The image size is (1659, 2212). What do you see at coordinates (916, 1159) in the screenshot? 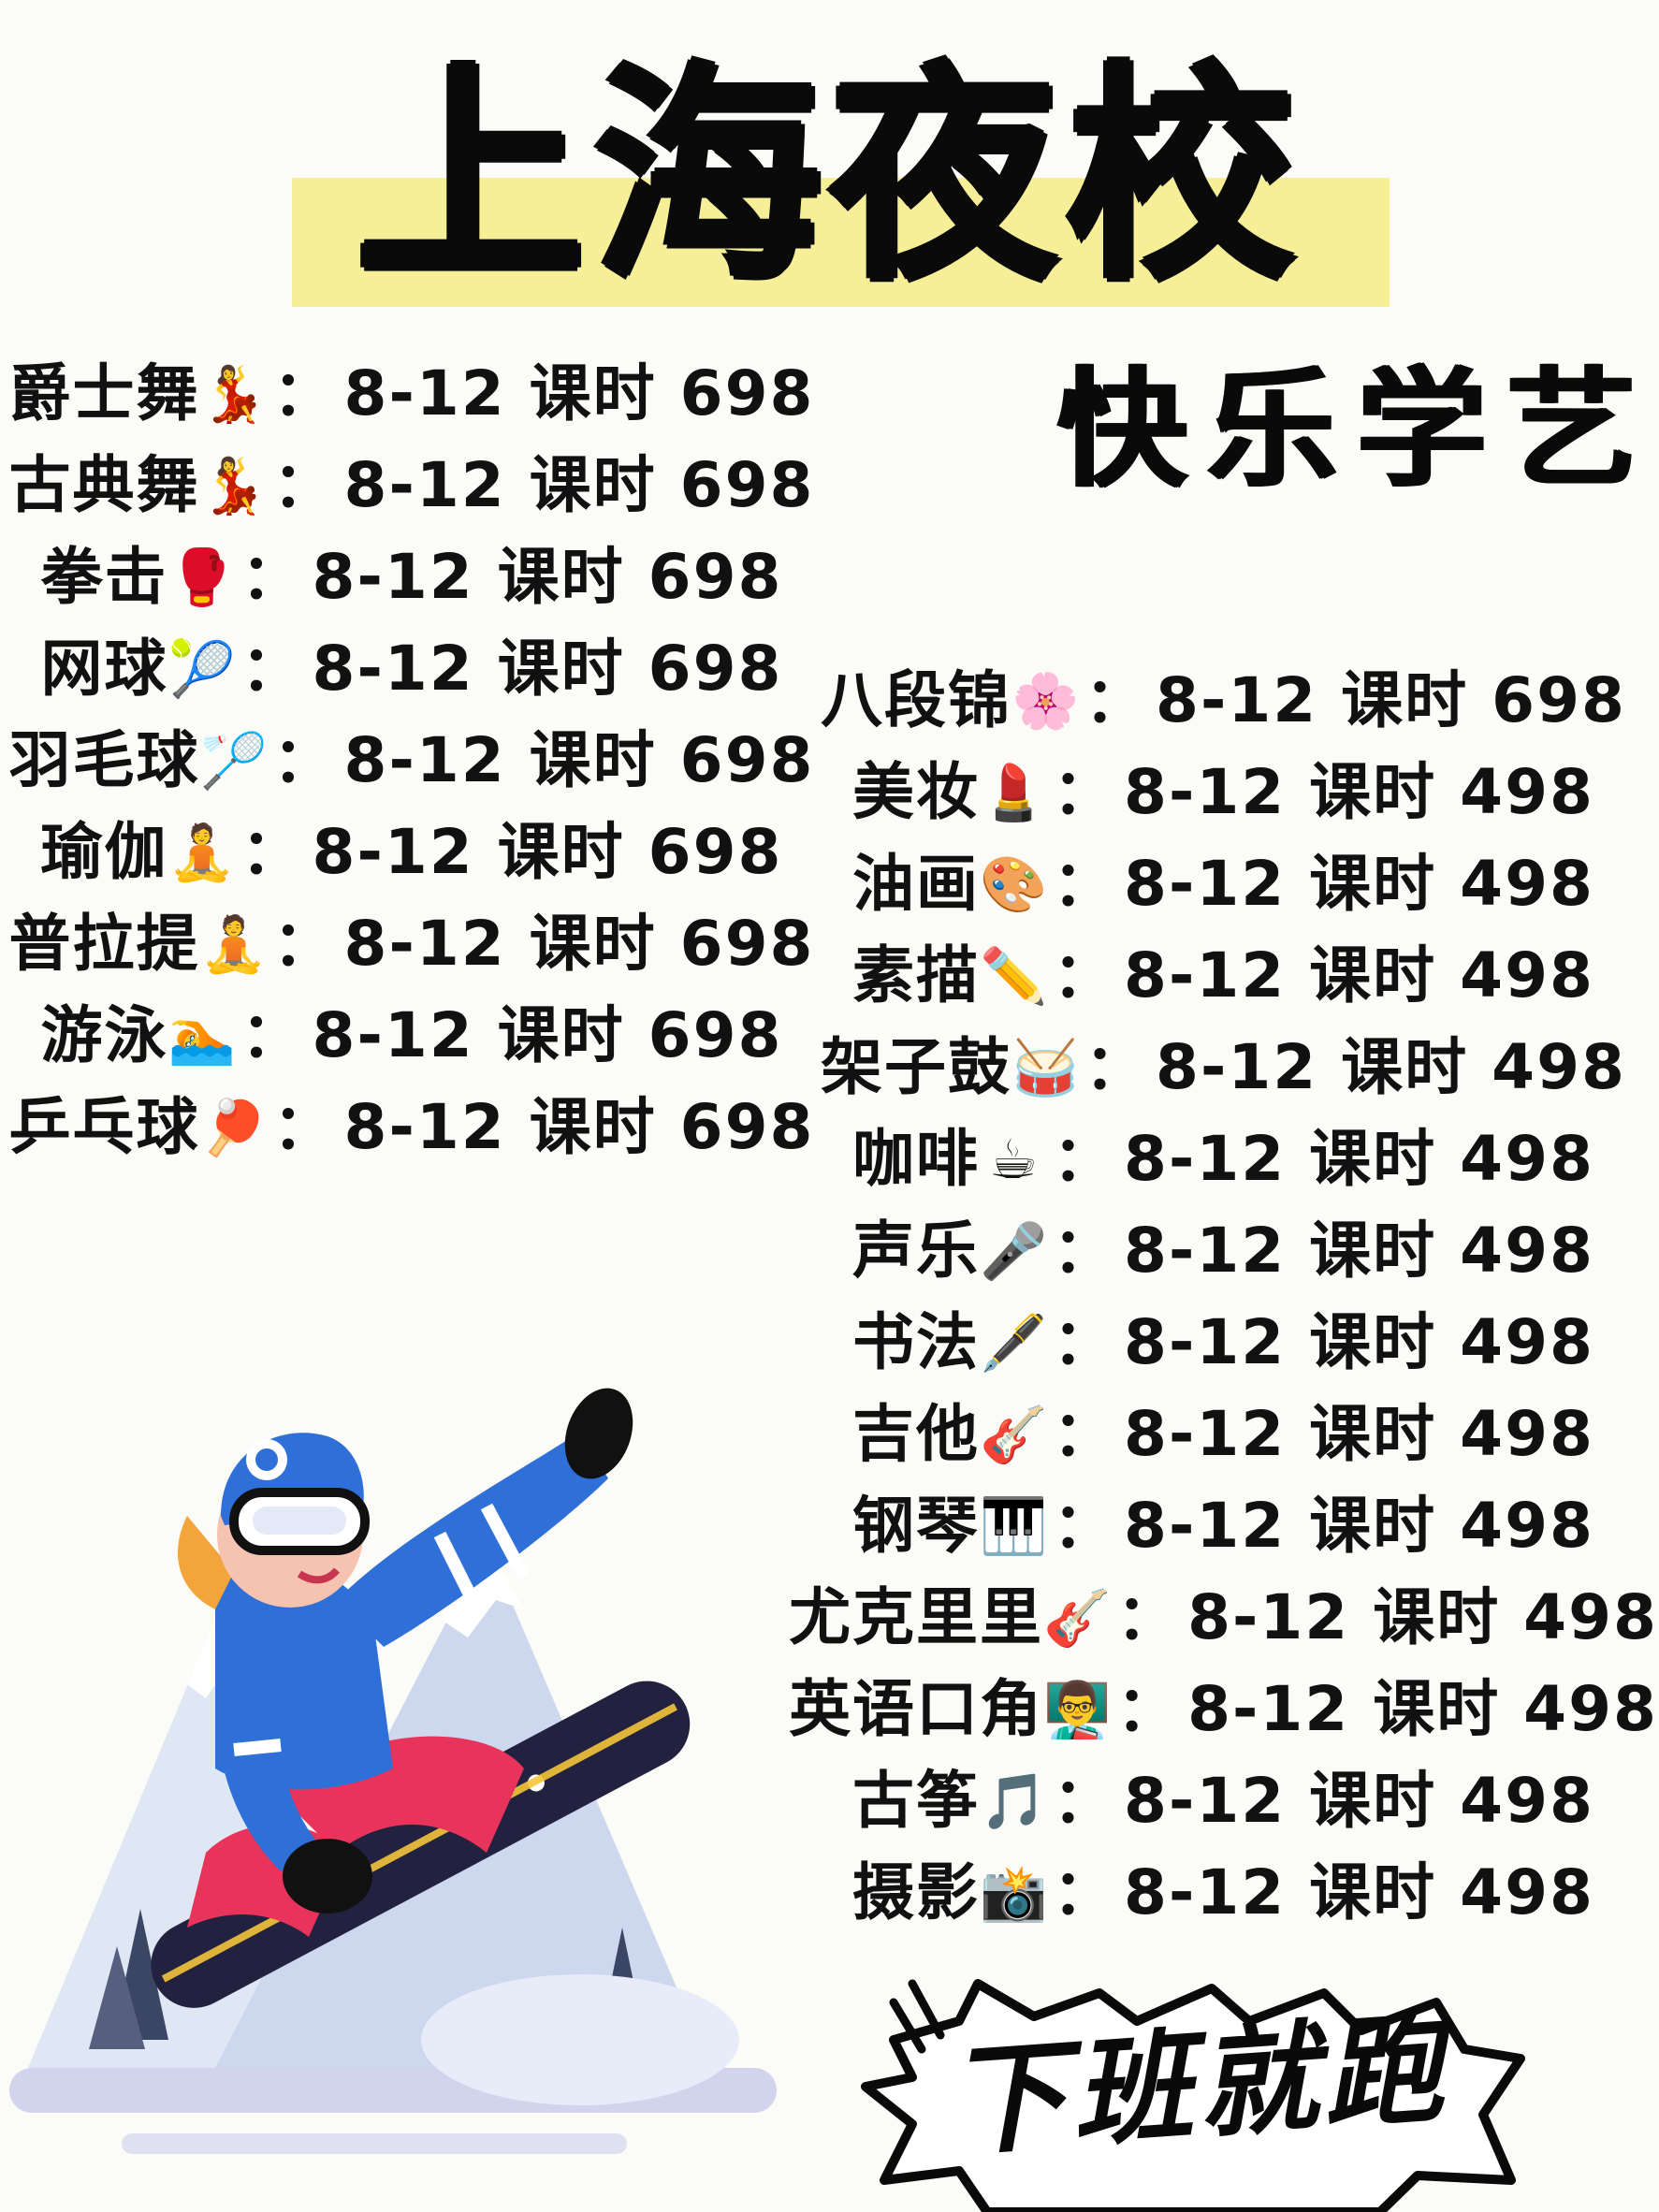
I see `course-name: 咖啡` at bounding box center [916, 1159].